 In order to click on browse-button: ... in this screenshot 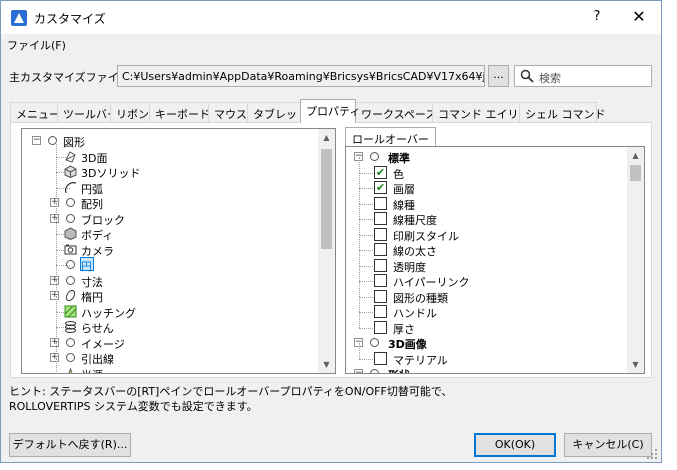, I will do `click(498, 76)`.